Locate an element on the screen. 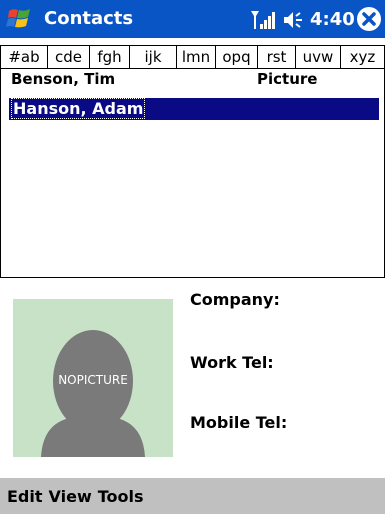 Image resolution: width=385 pixels, height=514 pixels. windows-start-icon is located at coordinates (20, 19).